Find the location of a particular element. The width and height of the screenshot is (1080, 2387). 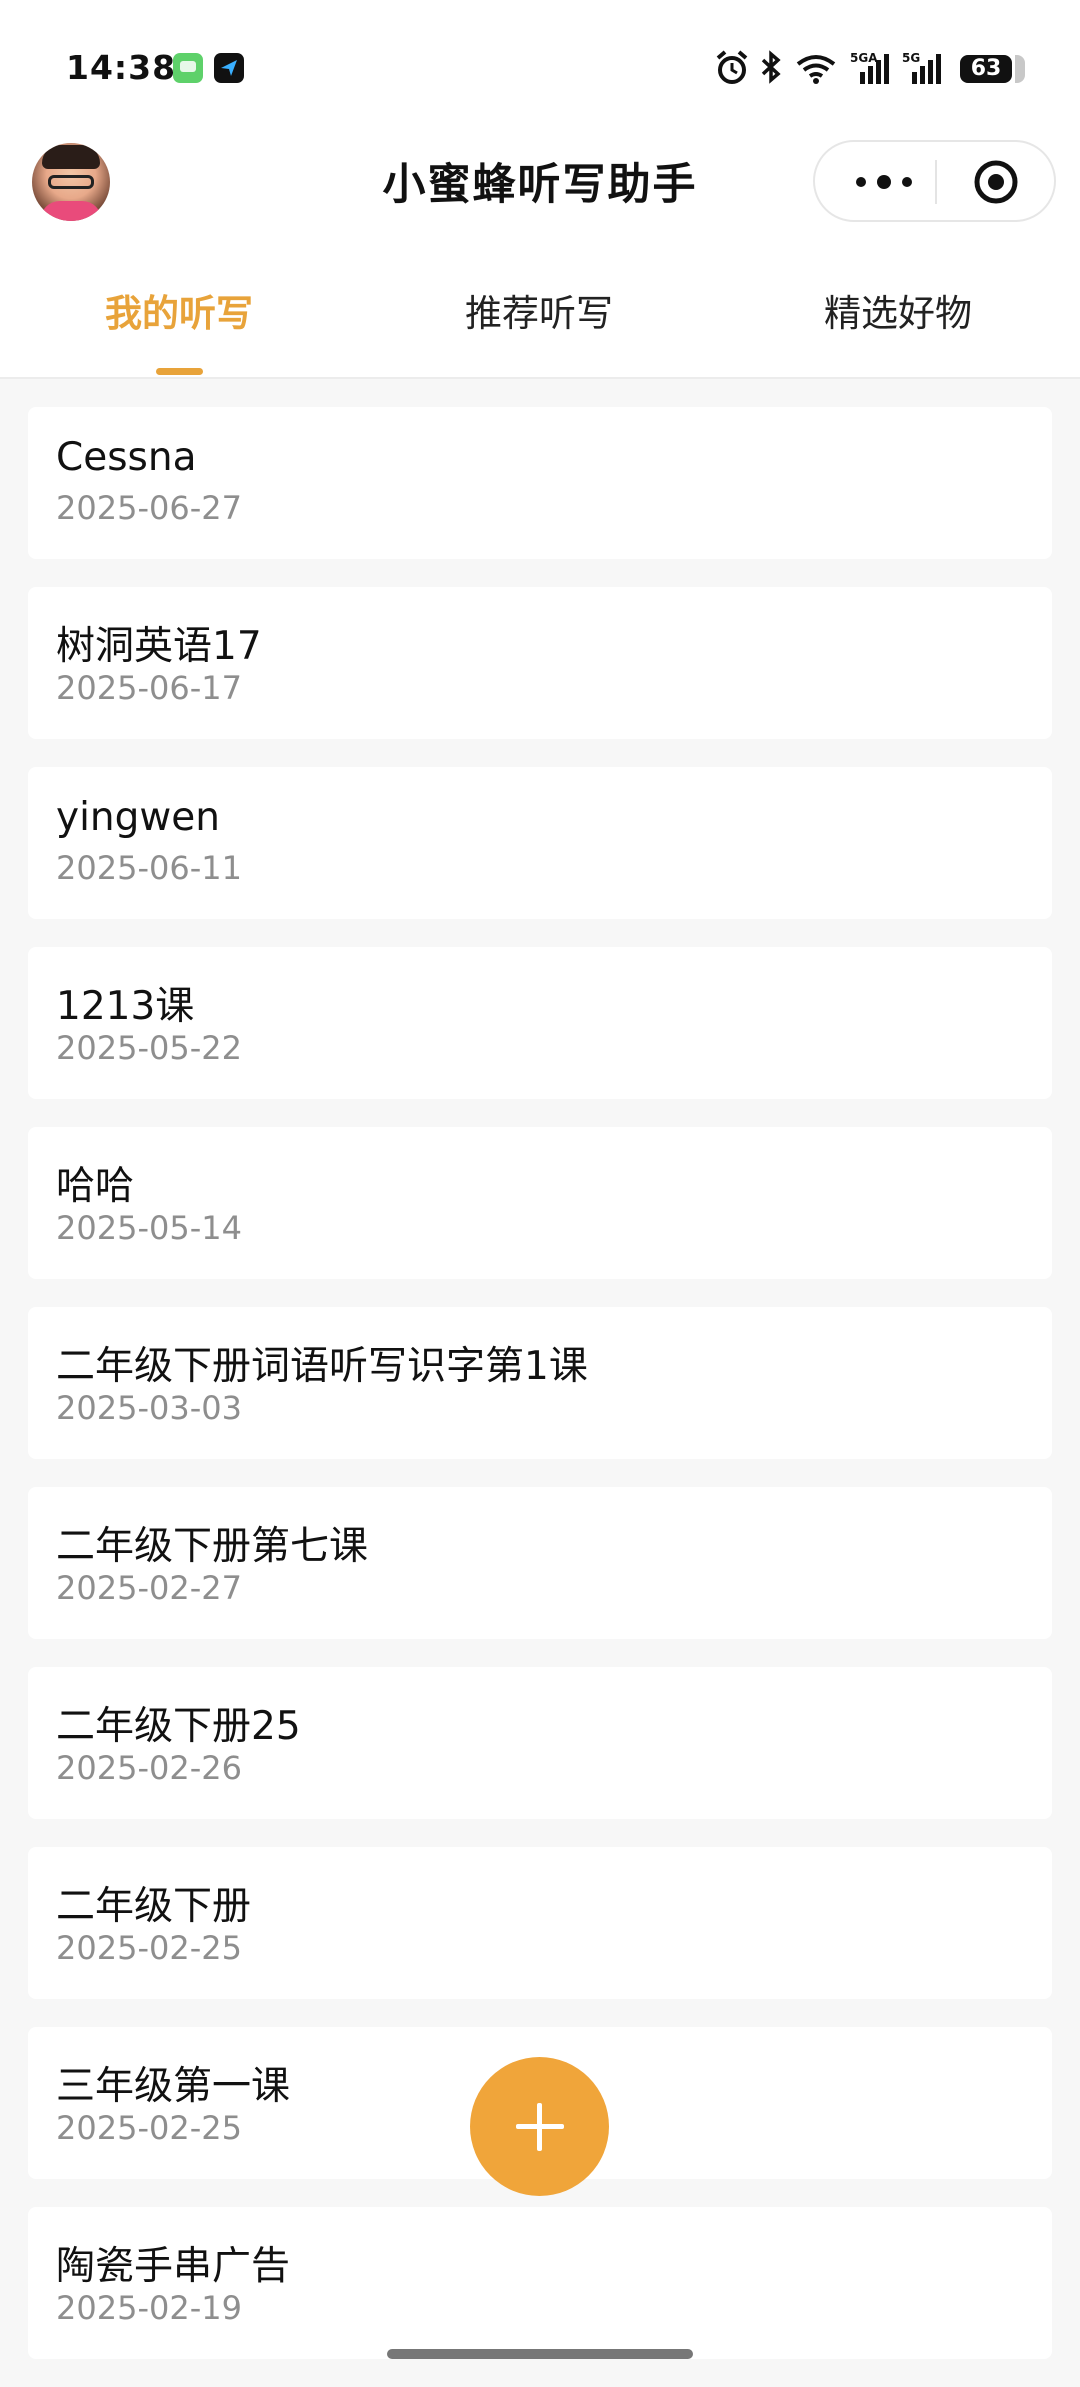

status-bar: 14:38 5GA 5G 63 is located at coordinates (540, 70).